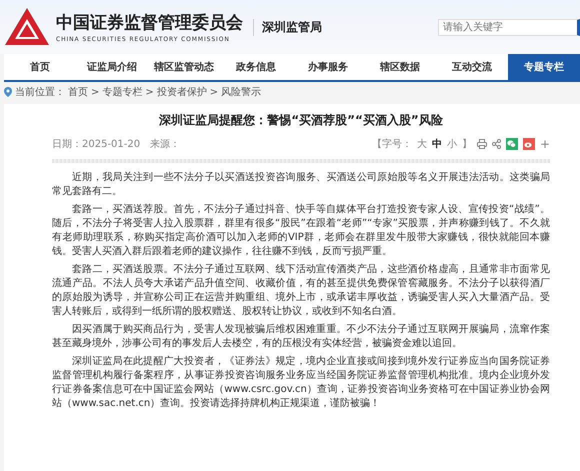  Describe the element at coordinates (437, 144) in the screenshot. I see `font-size-option: 中` at that location.